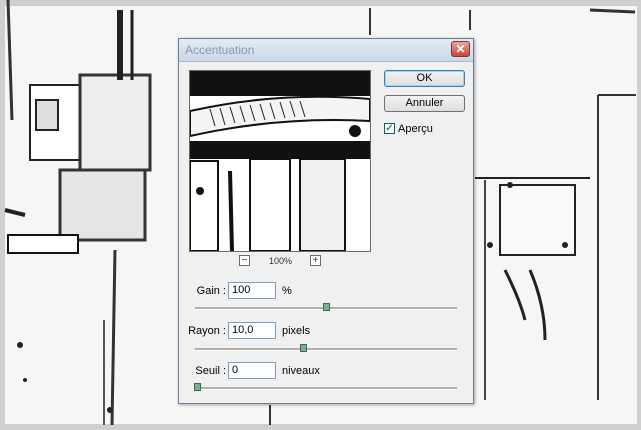 The width and height of the screenshot is (641, 430). What do you see at coordinates (296, 331) in the screenshot?
I see `radius-unit: pixels` at bounding box center [296, 331].